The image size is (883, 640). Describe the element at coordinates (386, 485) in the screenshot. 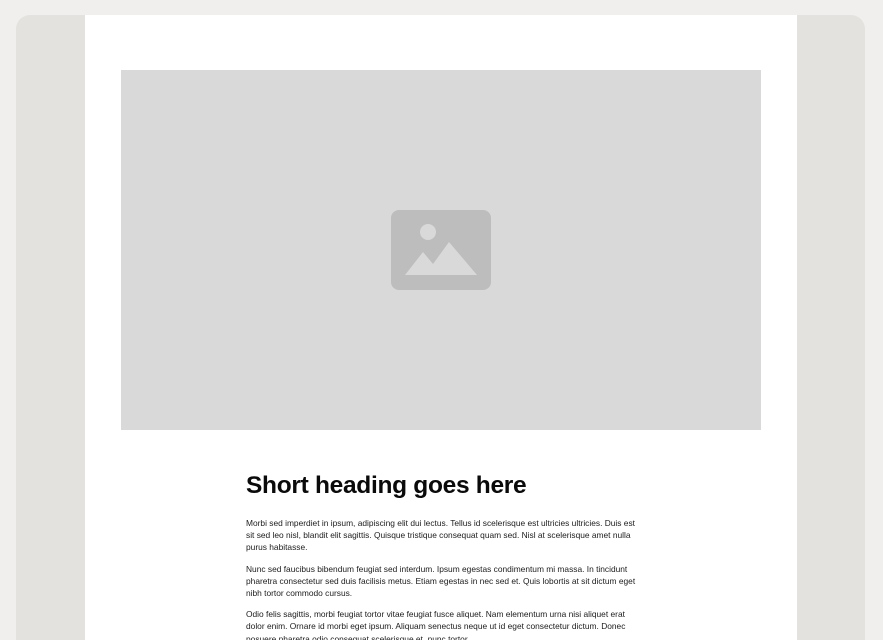

I see `article-heading: Short heading goes here` at that location.